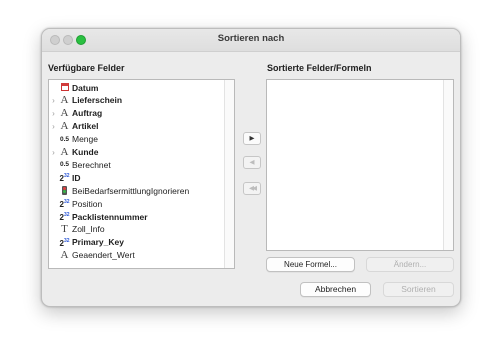  Describe the element at coordinates (137, 87) in the screenshot. I see `field-row: ›Datum` at that location.